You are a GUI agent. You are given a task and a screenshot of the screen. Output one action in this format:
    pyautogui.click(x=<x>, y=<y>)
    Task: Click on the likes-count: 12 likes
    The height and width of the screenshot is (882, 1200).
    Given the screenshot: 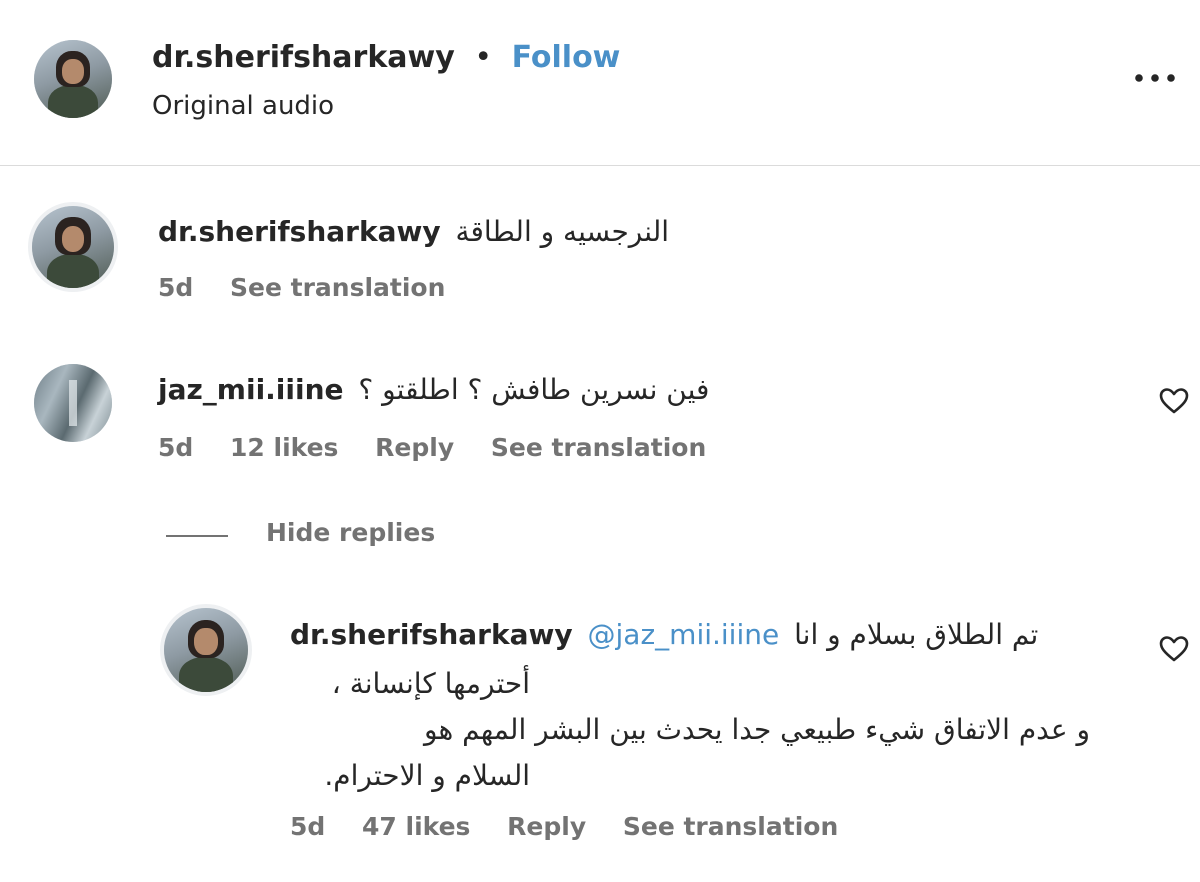 What is the action you would take?
    pyautogui.click(x=284, y=447)
    